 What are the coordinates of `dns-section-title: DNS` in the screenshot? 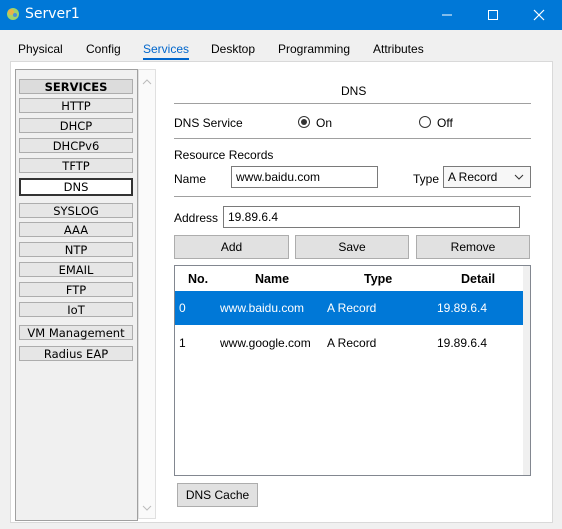 It's located at (354, 91).